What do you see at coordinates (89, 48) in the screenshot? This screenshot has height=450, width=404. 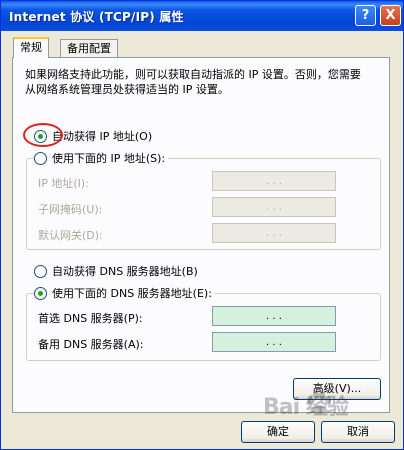 I see `tab-alternate-configuration: 备用配置` at bounding box center [89, 48].